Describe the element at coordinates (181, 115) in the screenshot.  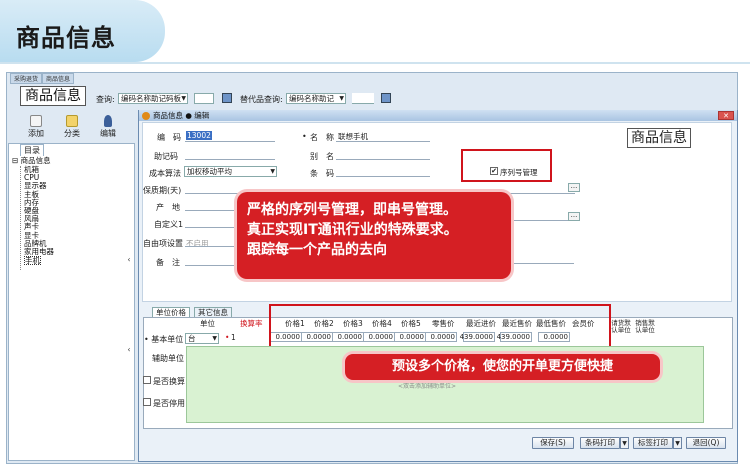
I see `dialog-title: 商品信息 ● 编辑` at that location.